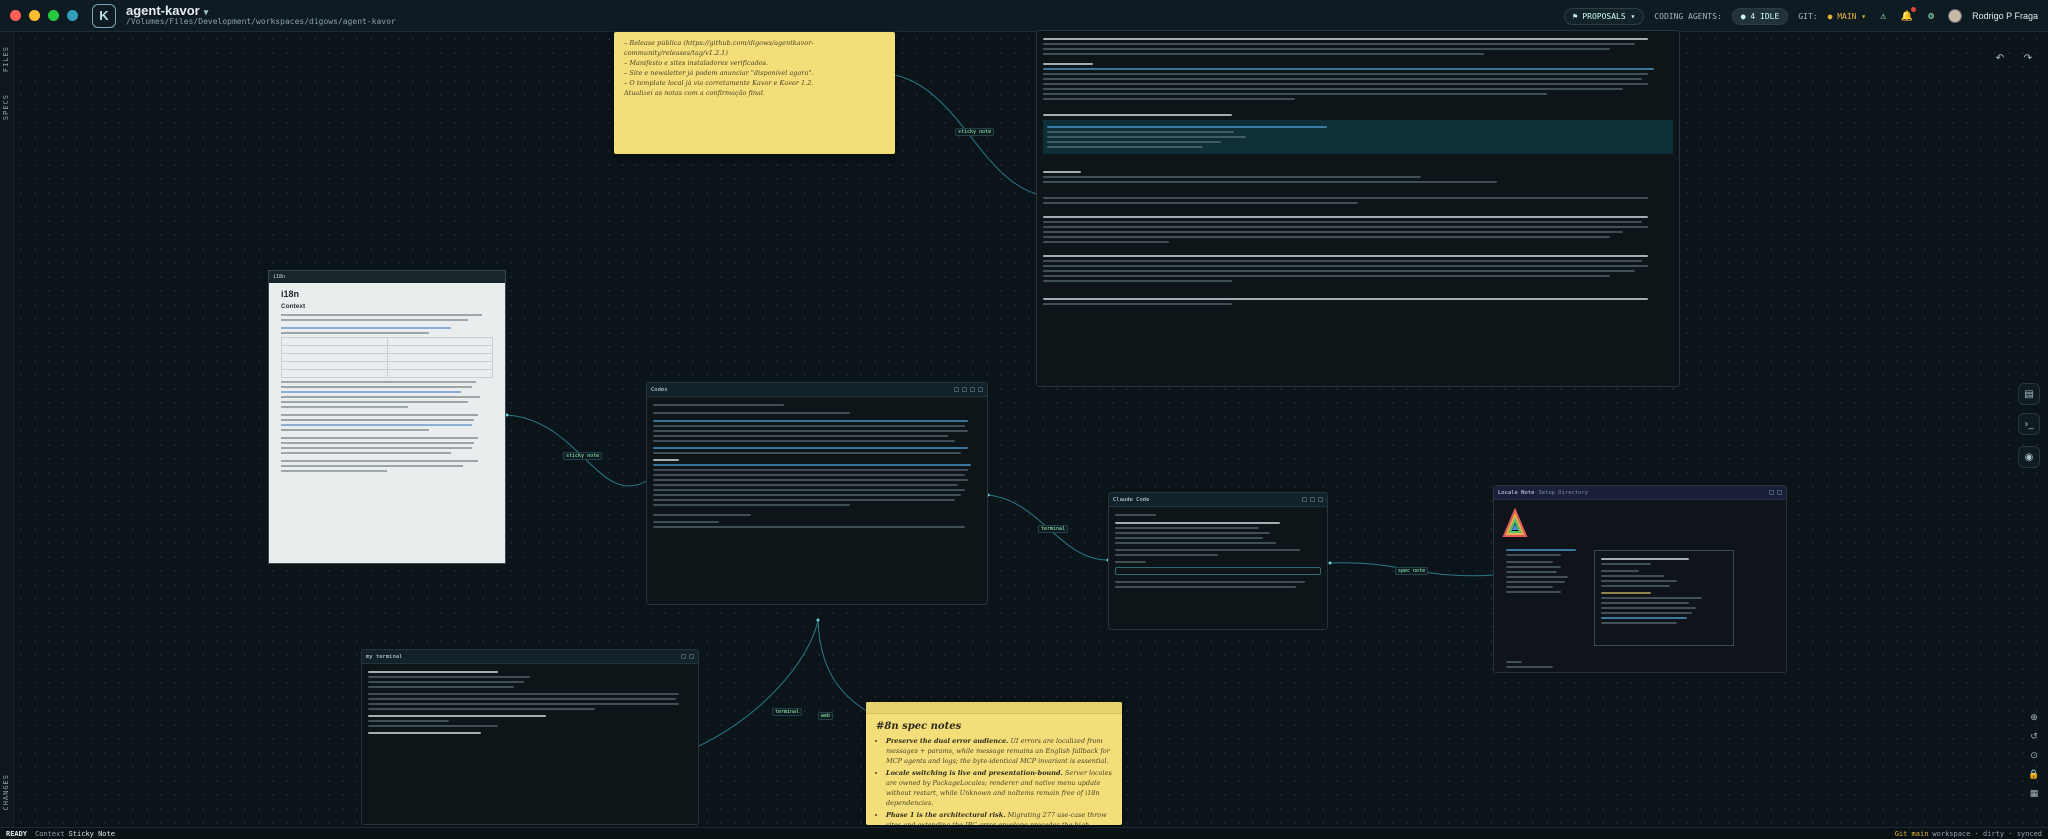 This screenshot has width=2048, height=839. Describe the element at coordinates (1808, 16) in the screenshot. I see `git-label: GIT:` at that location.